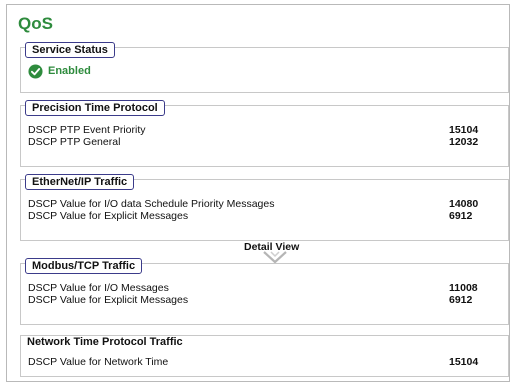 The width and height of the screenshot is (517, 387). I want to click on service-status-section: Service Status Enabled, so click(264, 67).